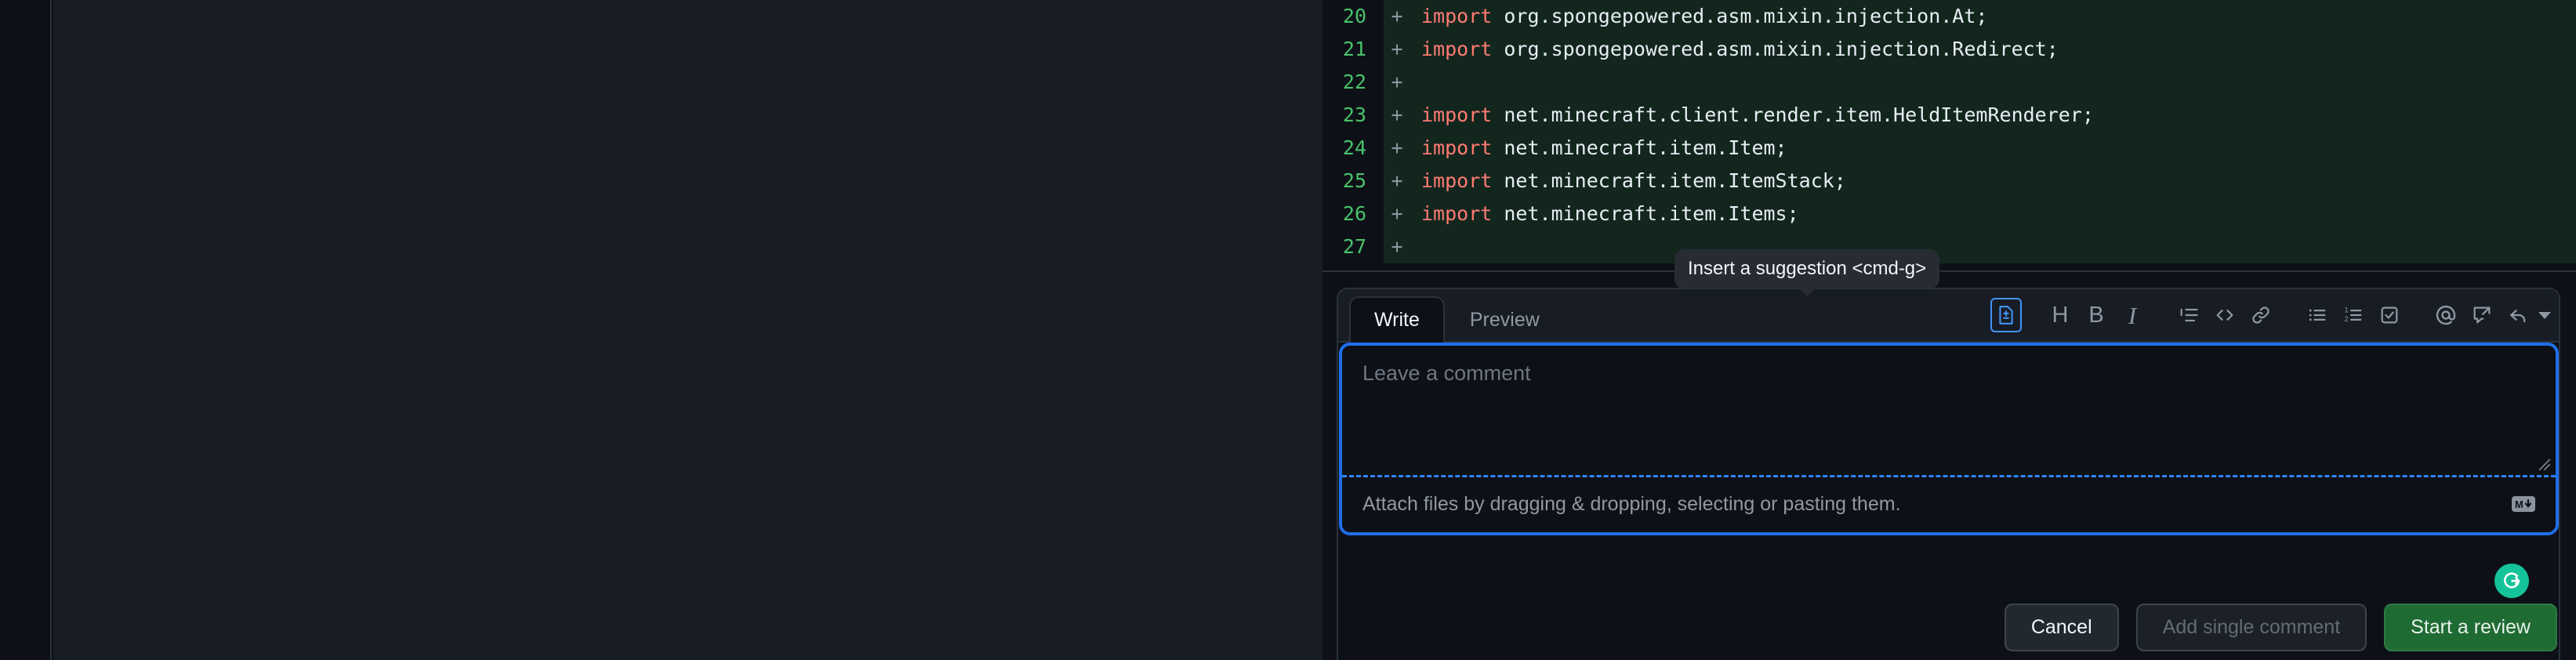 This screenshot has width=2576, height=660. Describe the element at coordinates (1446, 373) in the screenshot. I see `comment-placeholder: Leave a comment` at that location.